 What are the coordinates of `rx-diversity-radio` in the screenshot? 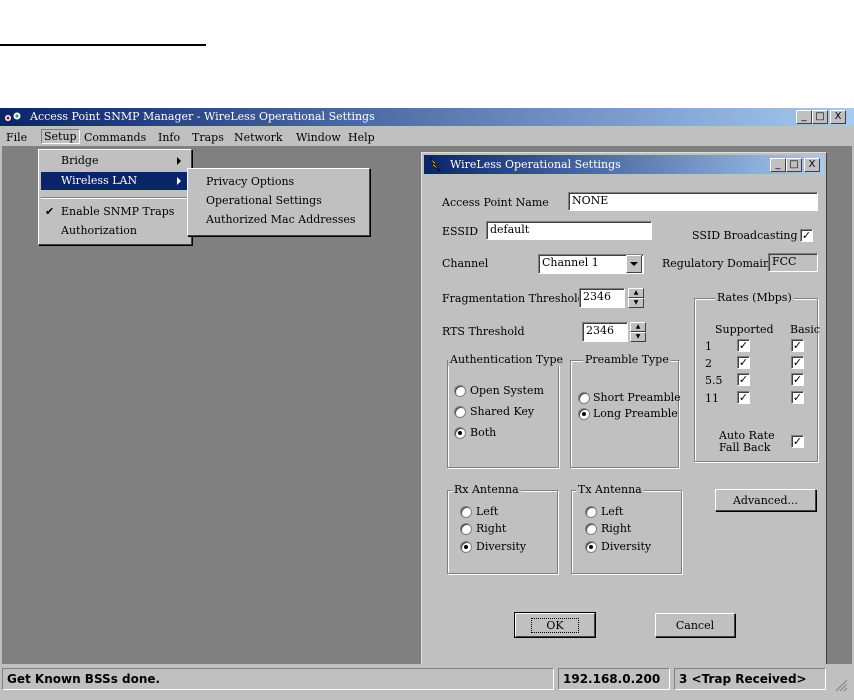 It's located at (466, 547).